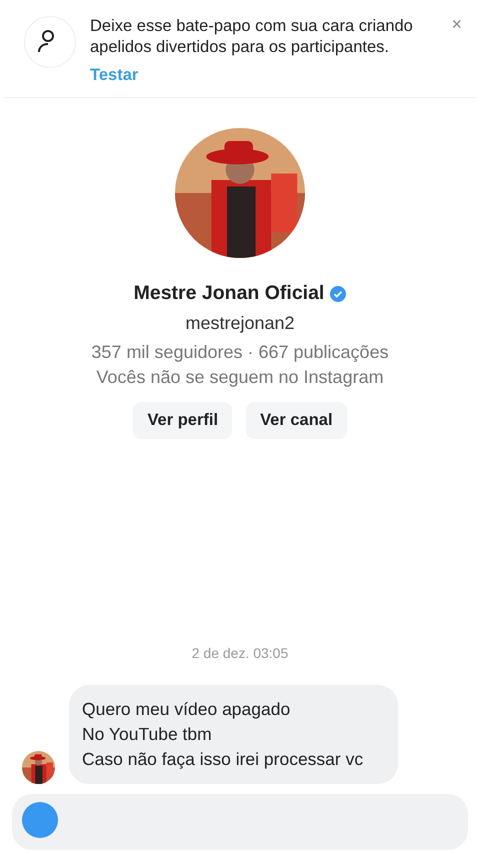 The image size is (480, 854). What do you see at coordinates (187, 709) in the screenshot?
I see `message-text: Quero meu vídeo apagado` at bounding box center [187, 709].